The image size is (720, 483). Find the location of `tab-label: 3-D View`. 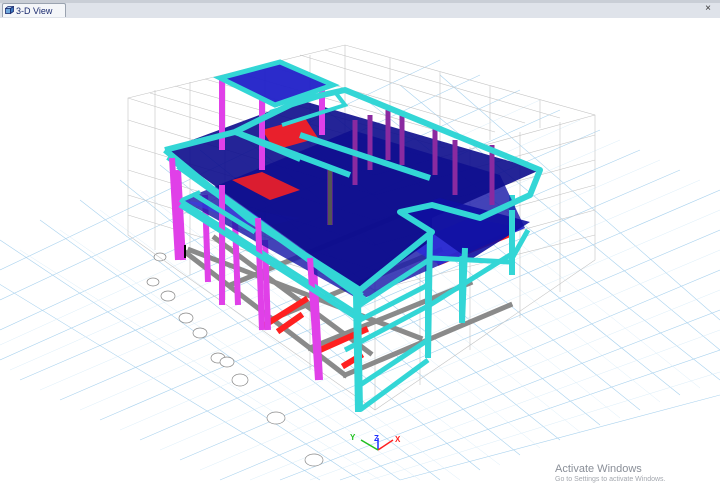

tab-label: 3-D View is located at coordinates (34, 10).